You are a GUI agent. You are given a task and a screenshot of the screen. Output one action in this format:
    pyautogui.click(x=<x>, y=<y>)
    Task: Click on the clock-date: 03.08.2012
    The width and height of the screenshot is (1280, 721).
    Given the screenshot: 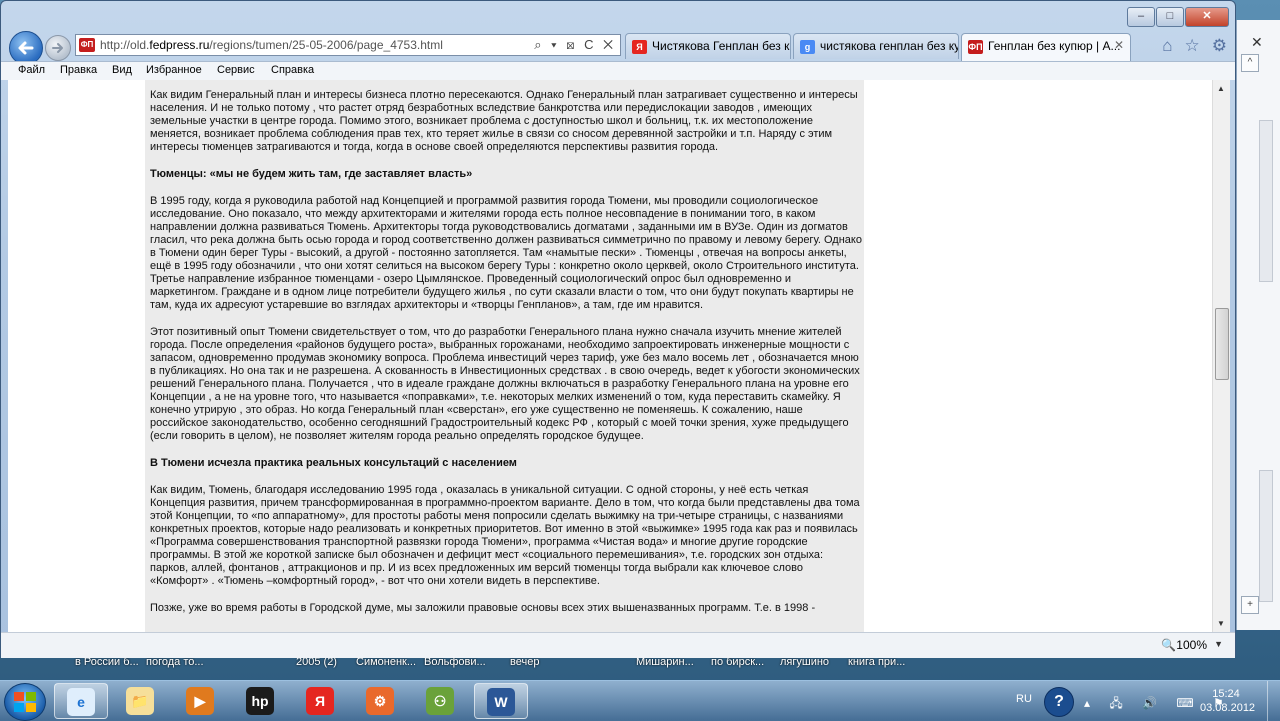 What is the action you would take?
    pyautogui.click(x=1228, y=708)
    